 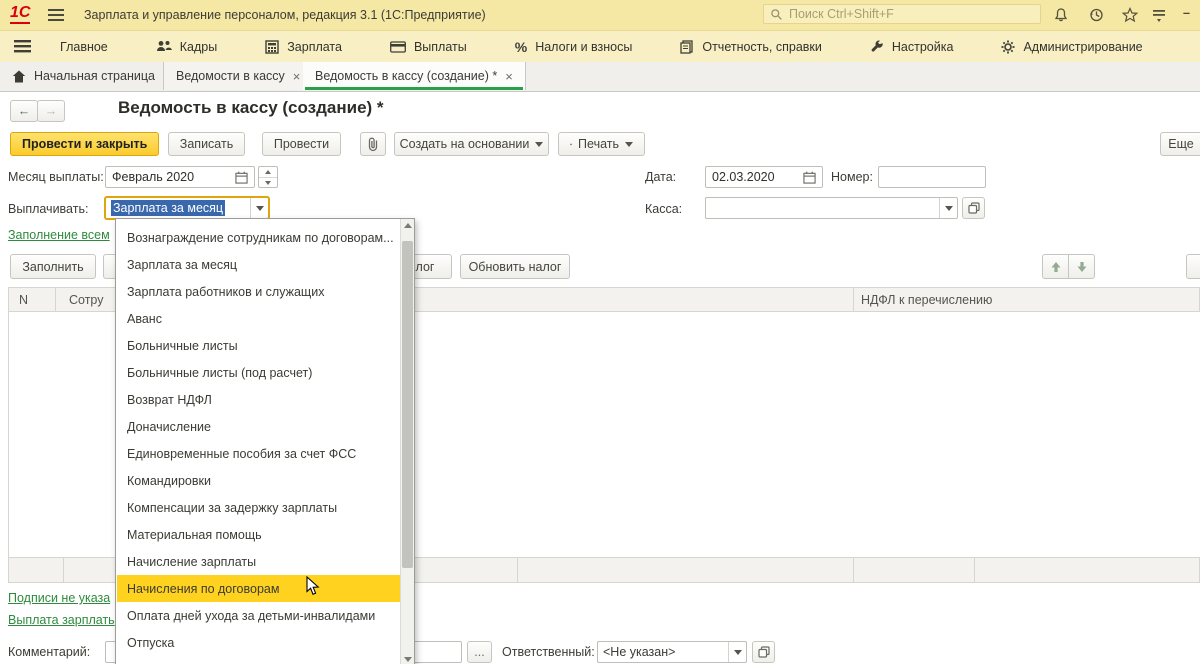 What do you see at coordinates (751, 46) in the screenshot?
I see `menu-reports: Отчетность, справки` at bounding box center [751, 46].